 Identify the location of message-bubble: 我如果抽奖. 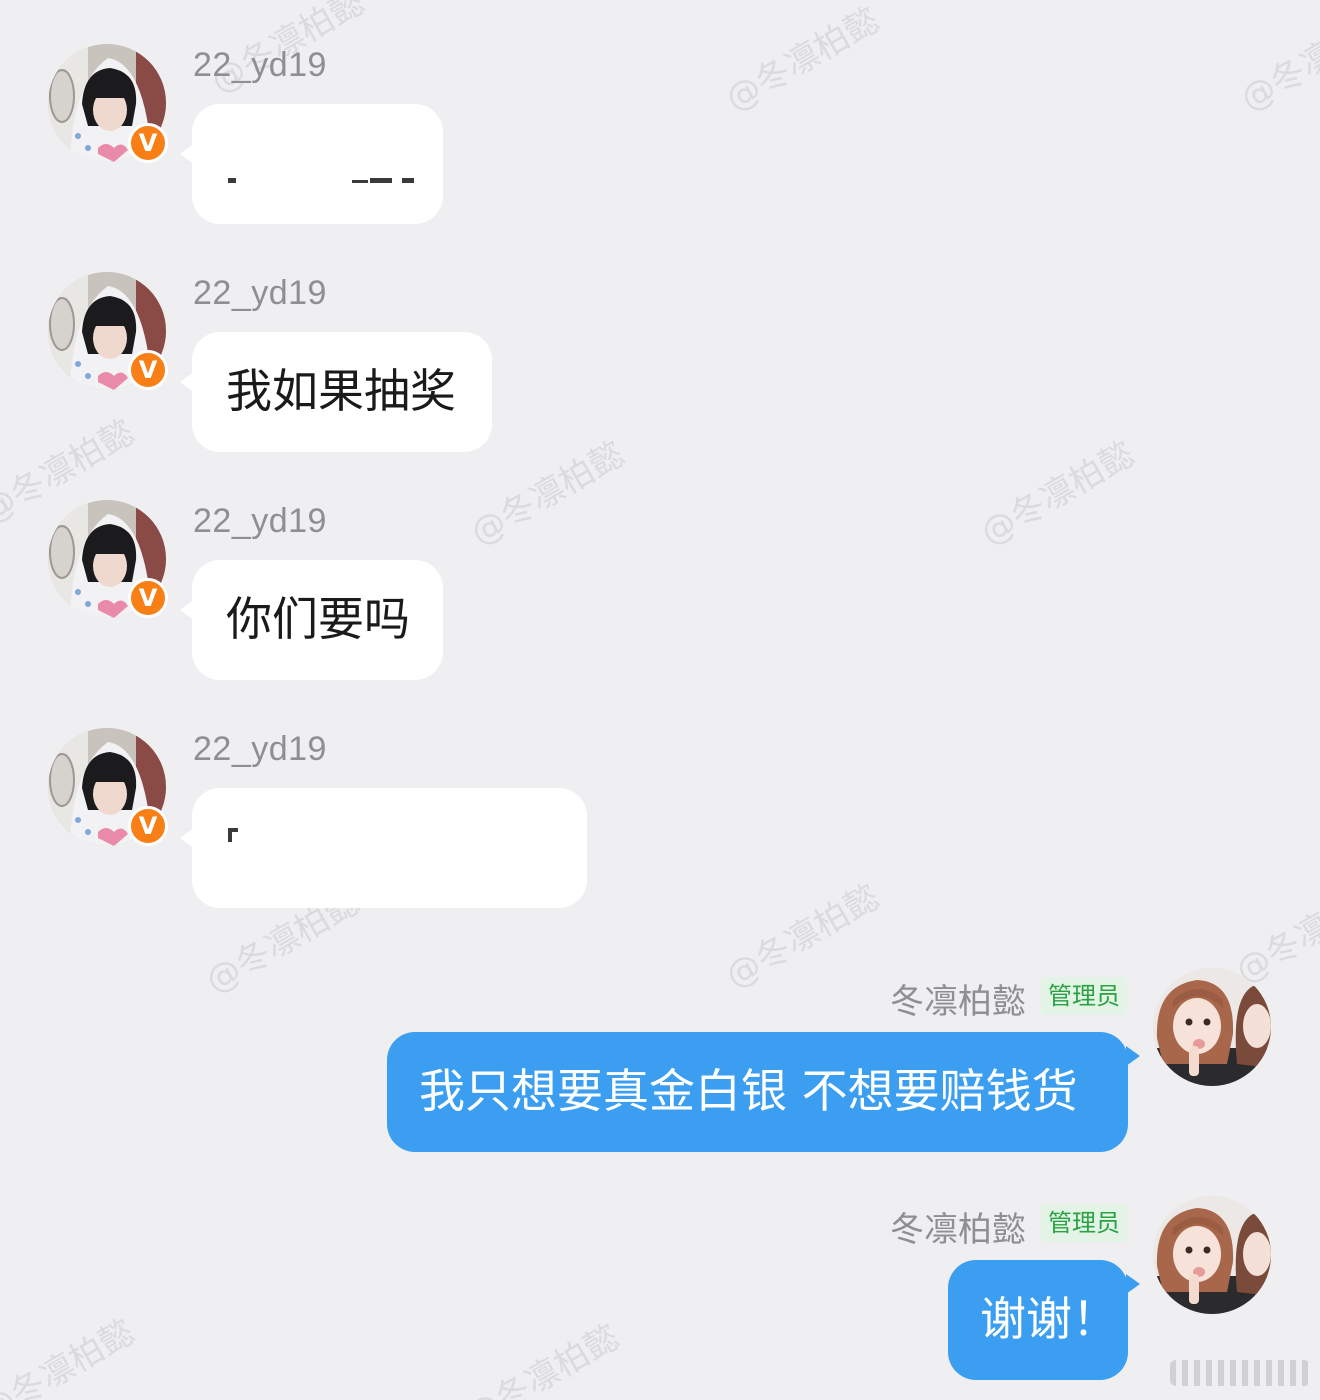
(336, 392).